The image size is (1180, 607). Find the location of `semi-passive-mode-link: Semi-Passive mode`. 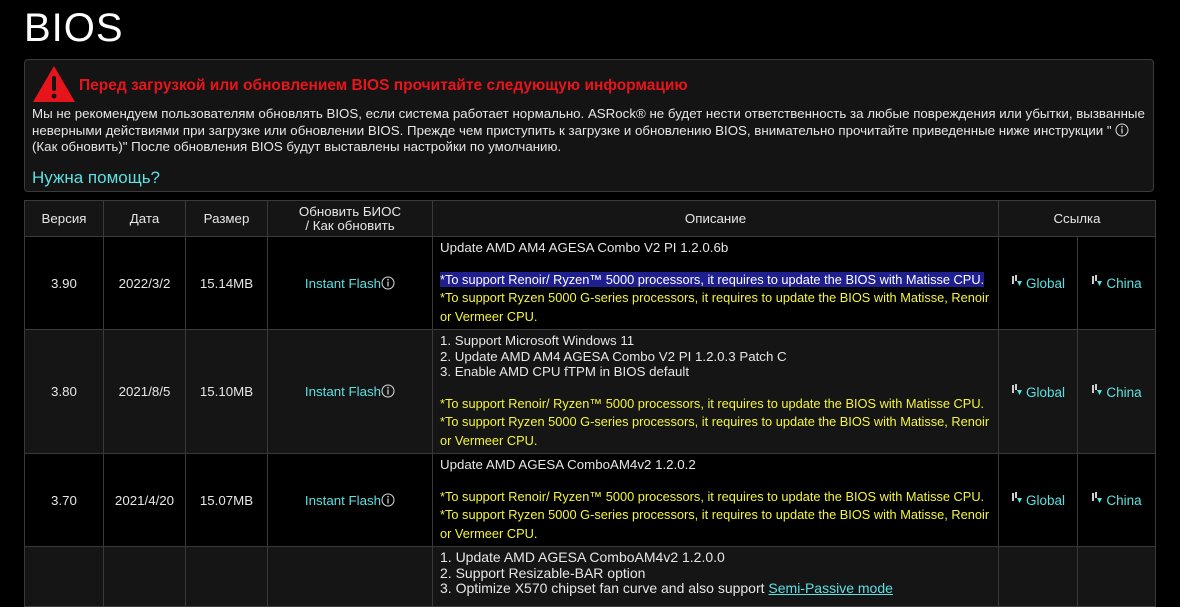

semi-passive-mode-link: Semi-Passive mode is located at coordinates (830, 588).